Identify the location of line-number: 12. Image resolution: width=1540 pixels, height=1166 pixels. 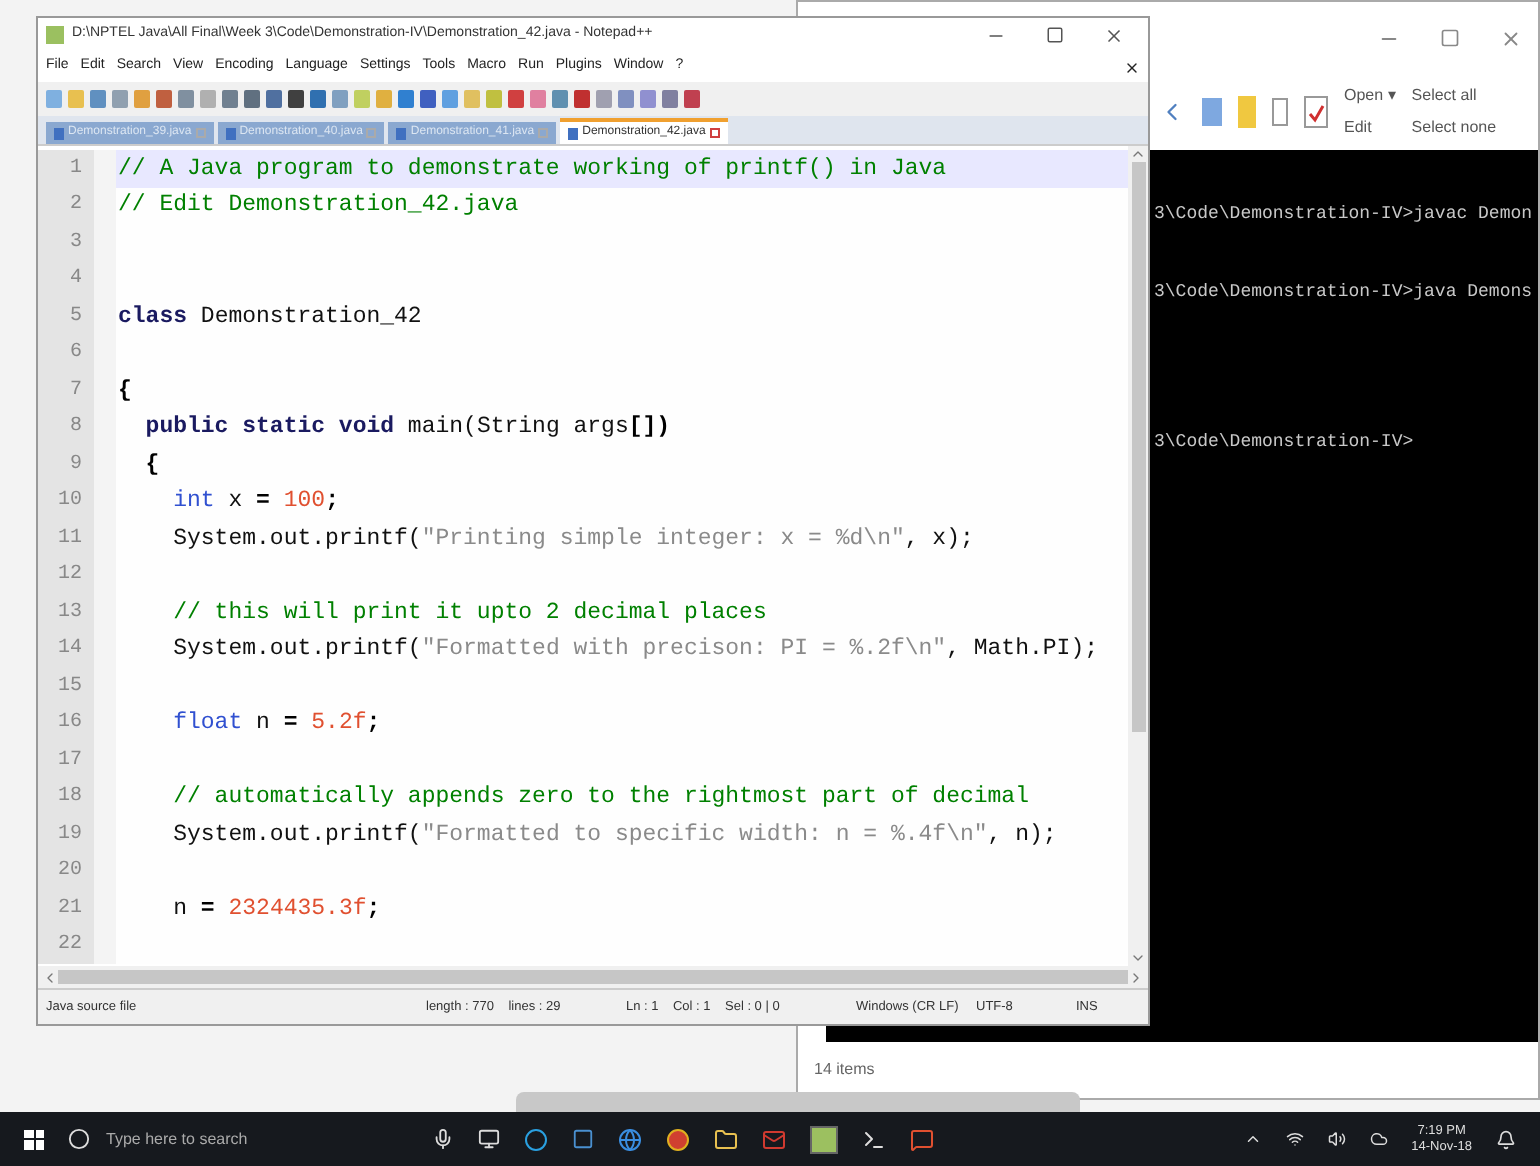
(66, 575).